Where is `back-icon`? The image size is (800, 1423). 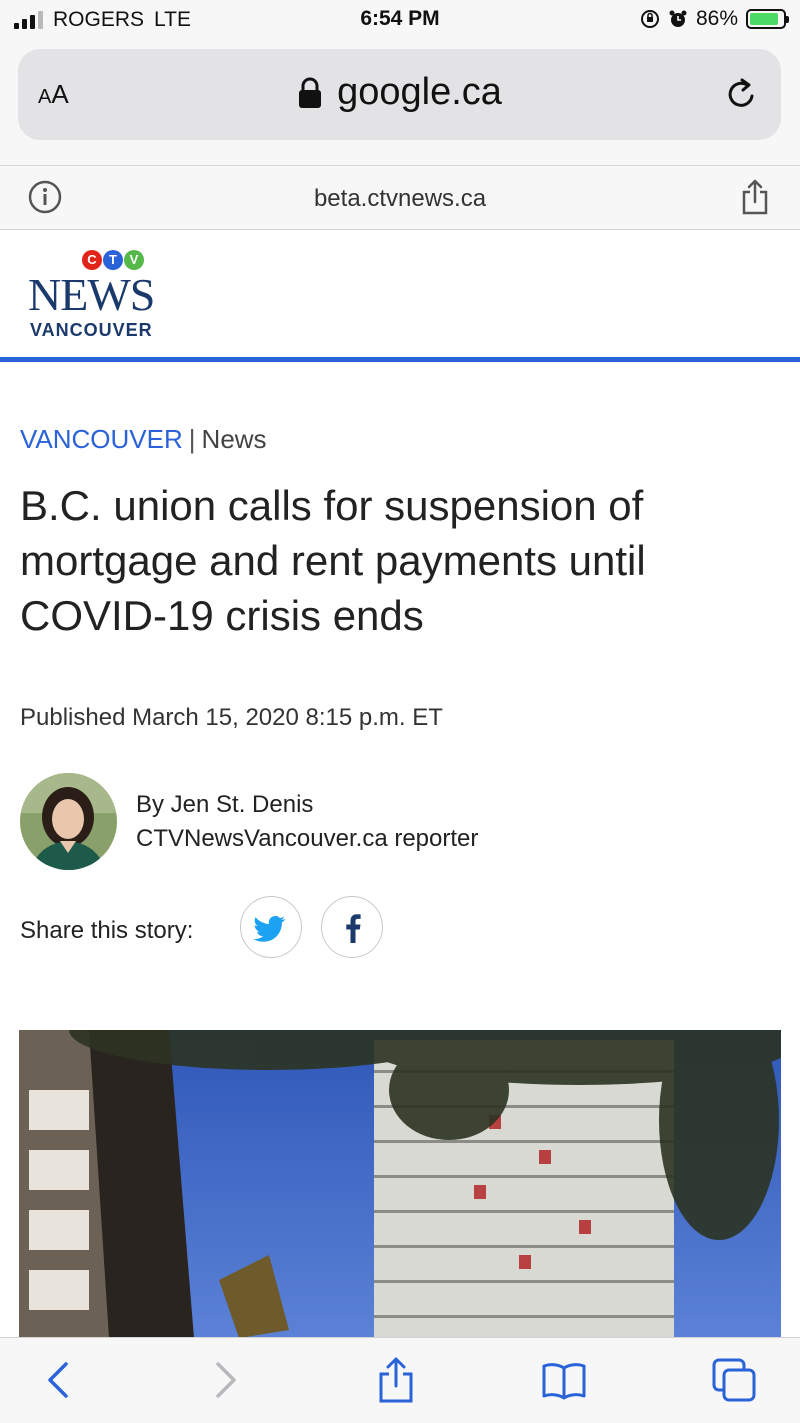
back-icon is located at coordinates (60, 1380).